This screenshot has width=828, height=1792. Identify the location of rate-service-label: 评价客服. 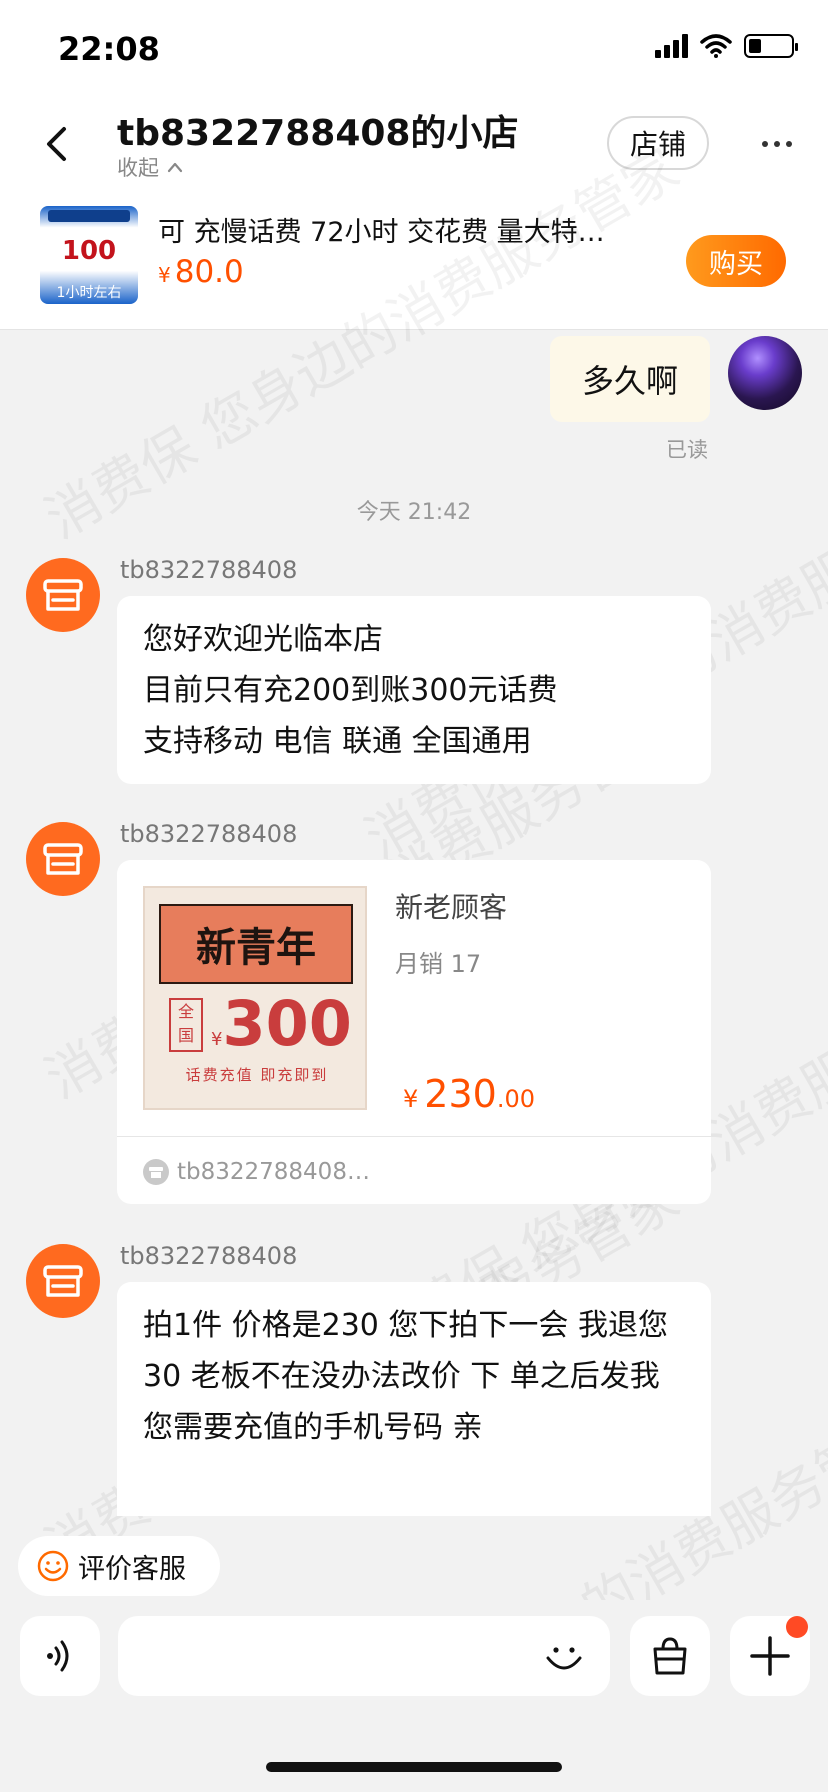
(132, 1569).